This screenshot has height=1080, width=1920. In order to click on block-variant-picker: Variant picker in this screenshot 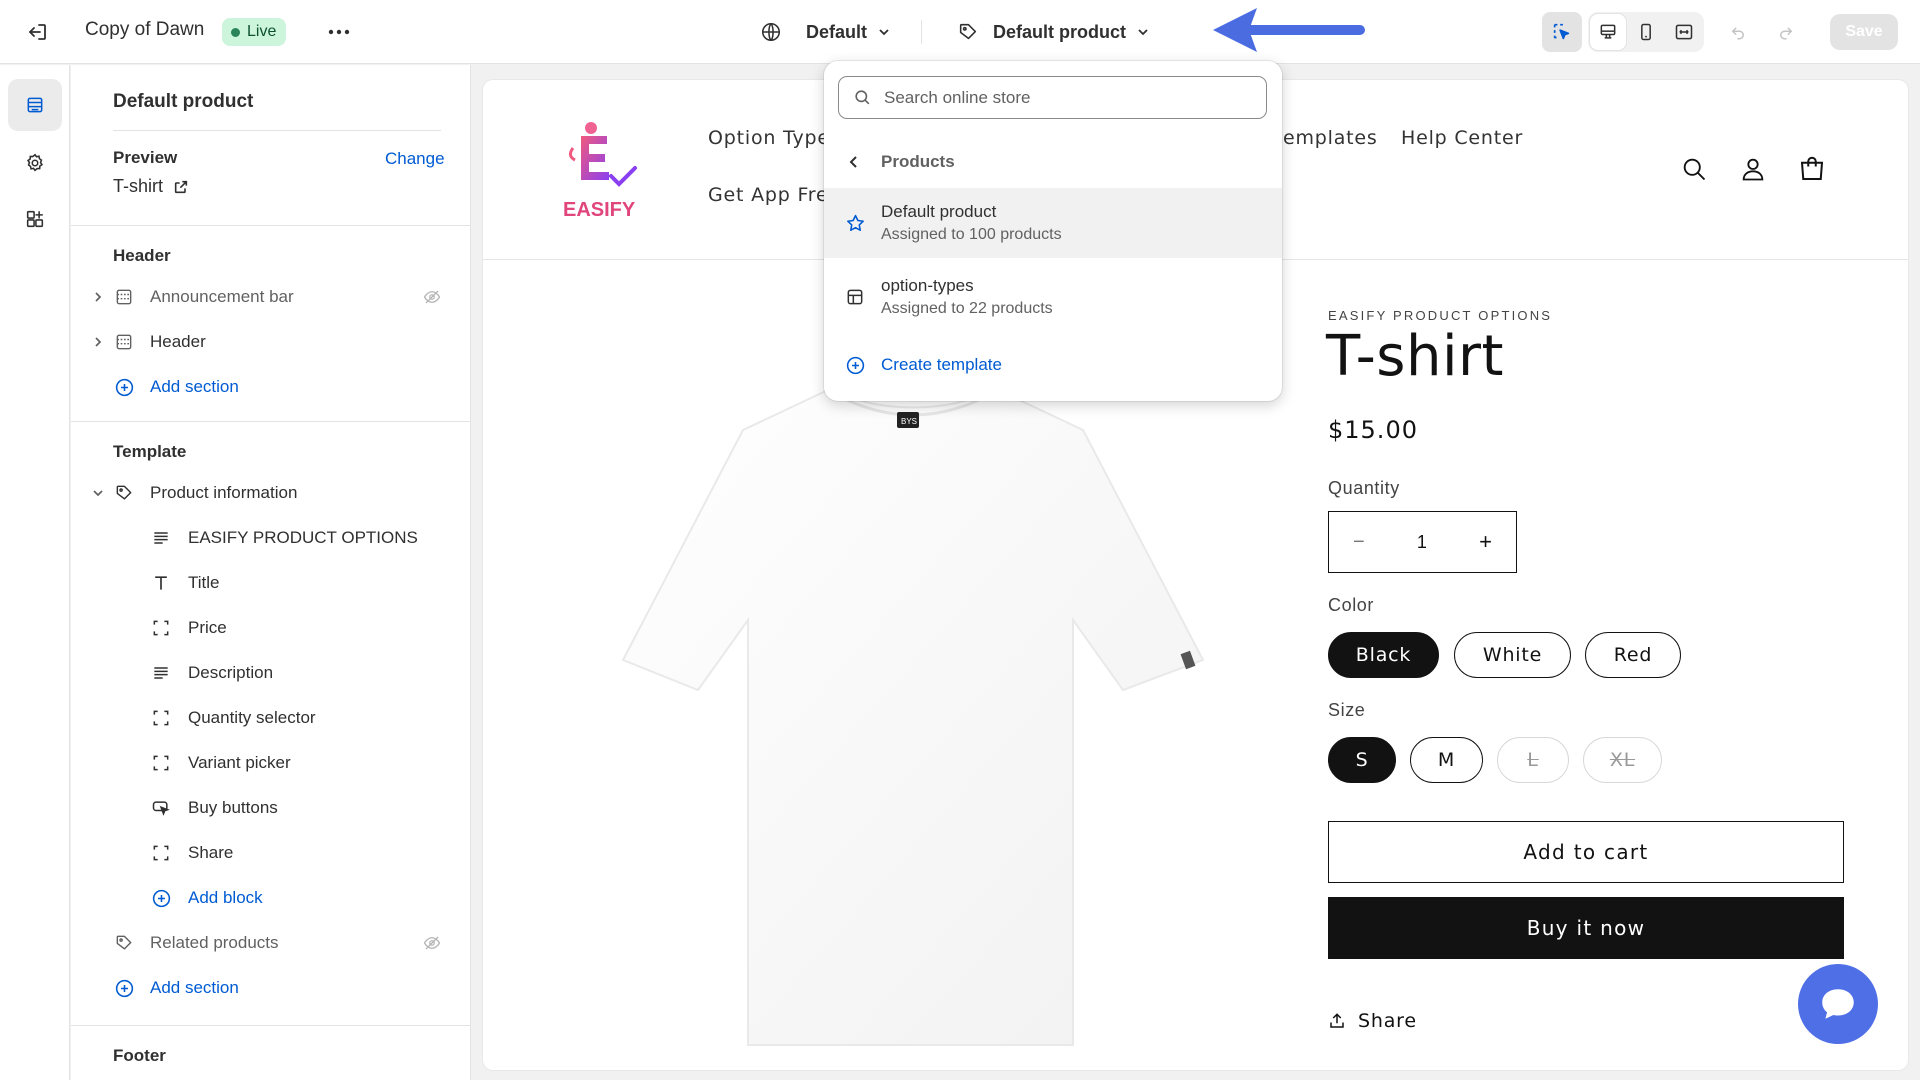, I will do `click(270, 763)`.